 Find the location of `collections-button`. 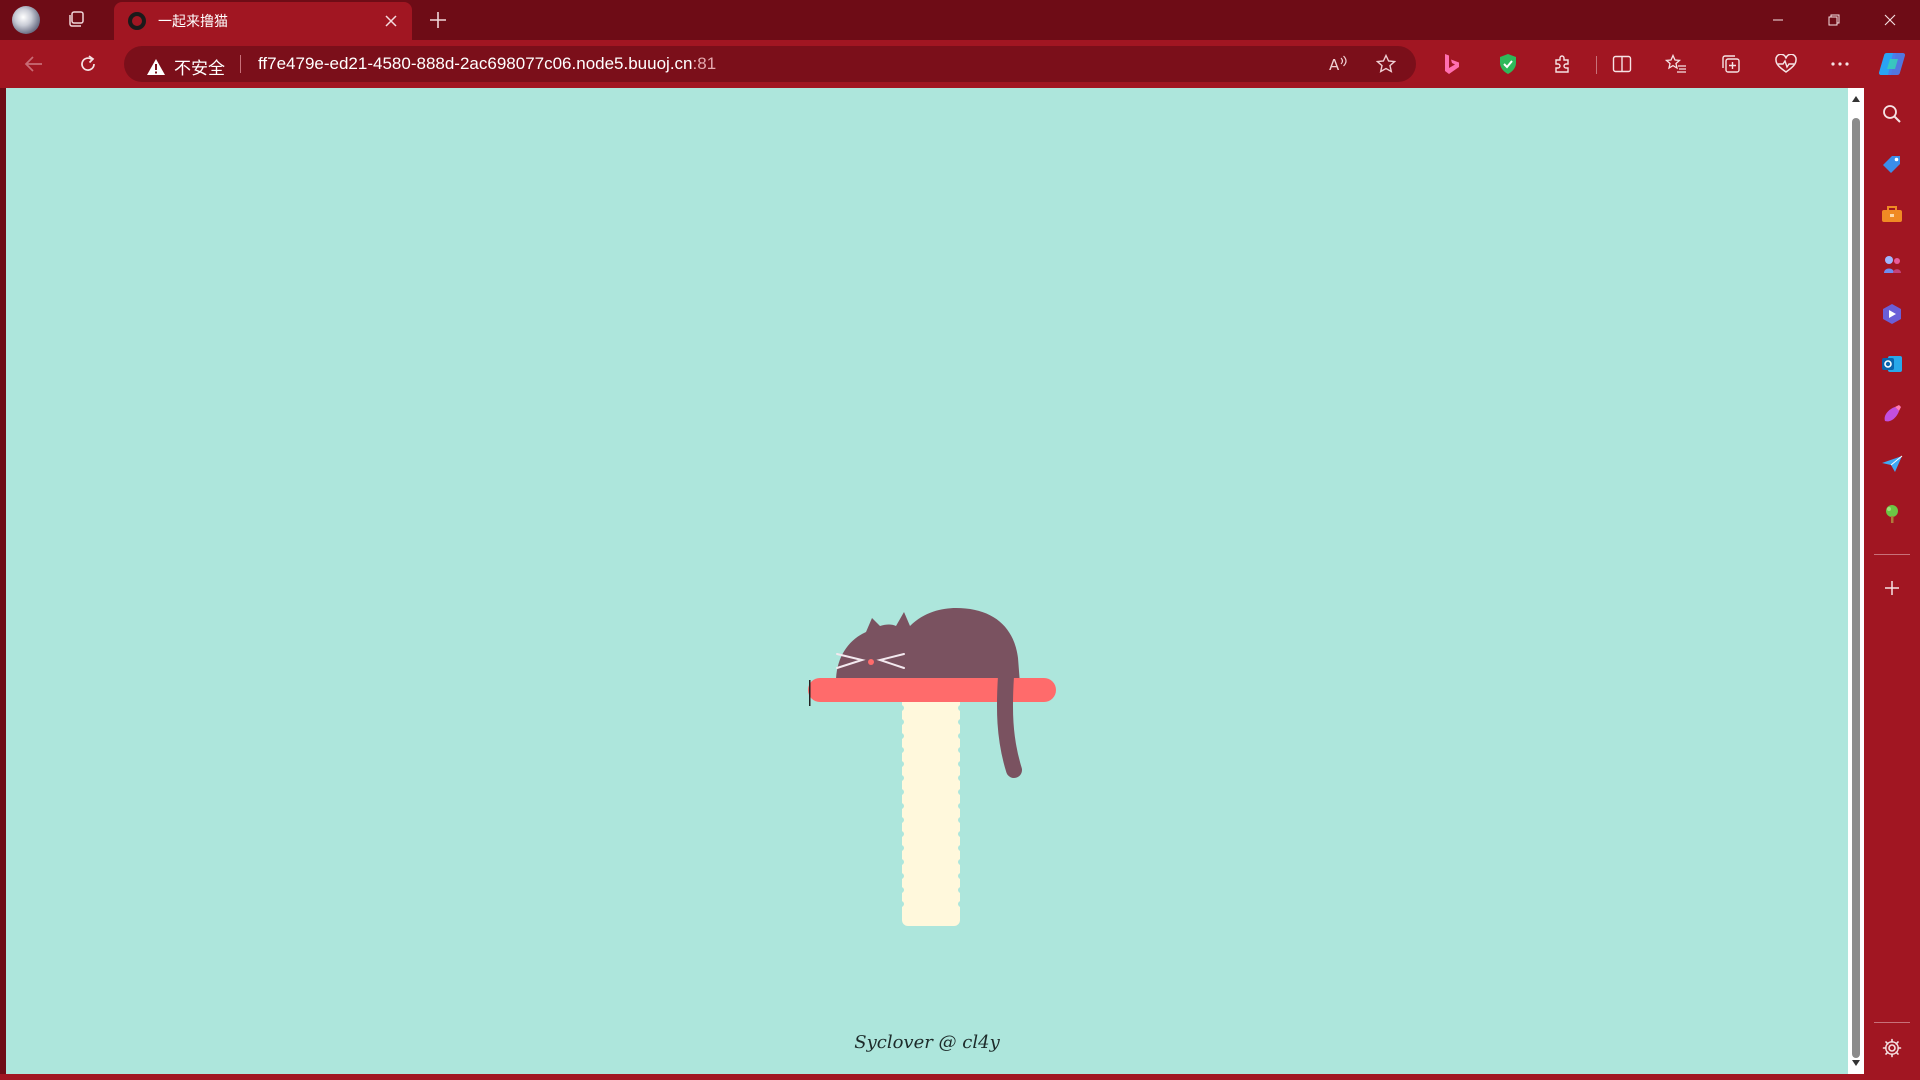

collections-button is located at coordinates (1731, 64).